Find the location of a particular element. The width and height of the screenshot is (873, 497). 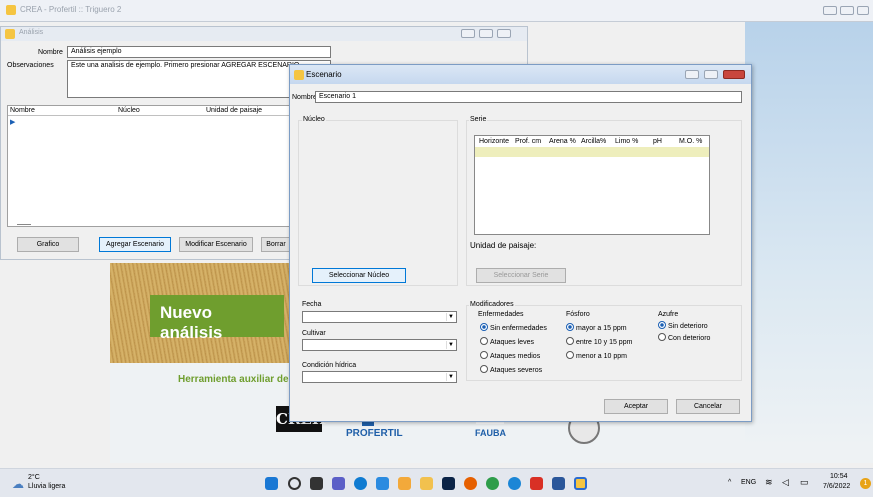

condicion-hidrica-label: Condición hídrica is located at coordinates (329, 365).